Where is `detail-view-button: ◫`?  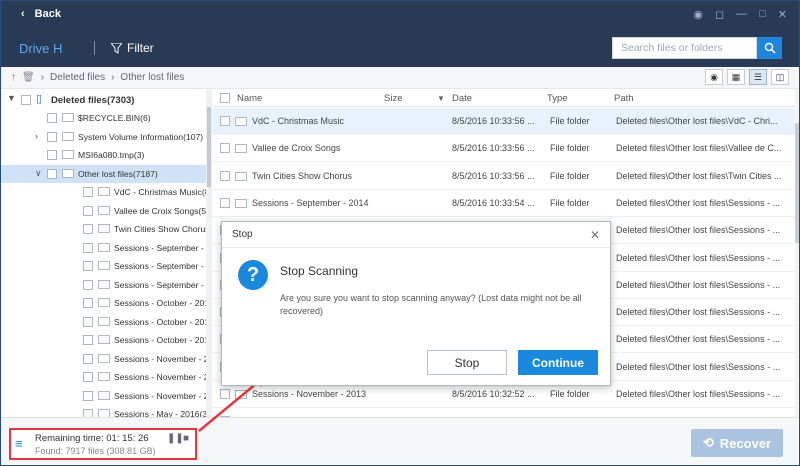
detail-view-button: ◫ is located at coordinates (780, 77).